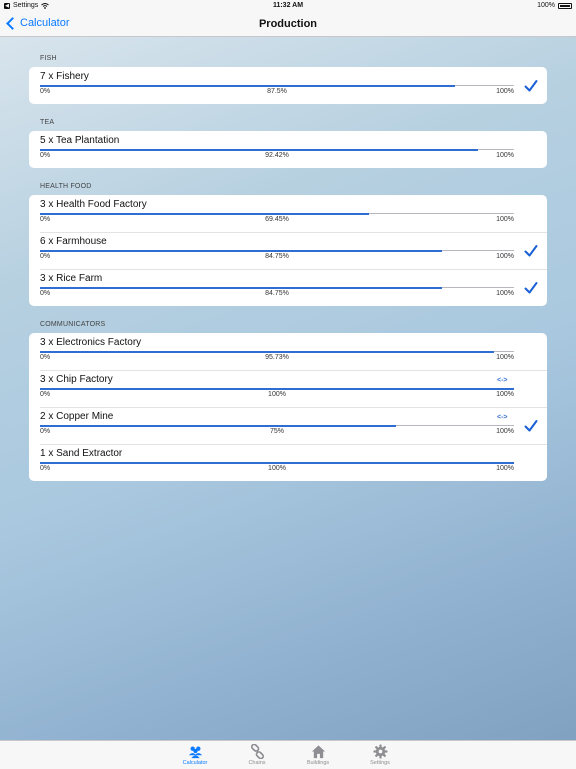 This screenshot has height=769, width=576. I want to click on tab-label: Calculator, so click(195, 763).